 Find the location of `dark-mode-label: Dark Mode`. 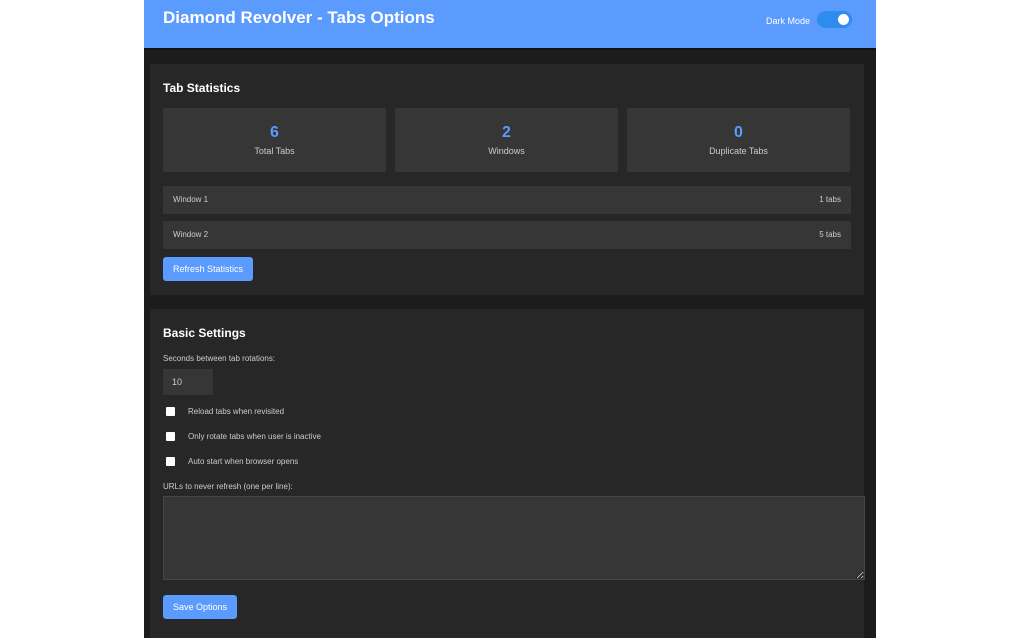

dark-mode-label: Dark Mode is located at coordinates (787, 21).